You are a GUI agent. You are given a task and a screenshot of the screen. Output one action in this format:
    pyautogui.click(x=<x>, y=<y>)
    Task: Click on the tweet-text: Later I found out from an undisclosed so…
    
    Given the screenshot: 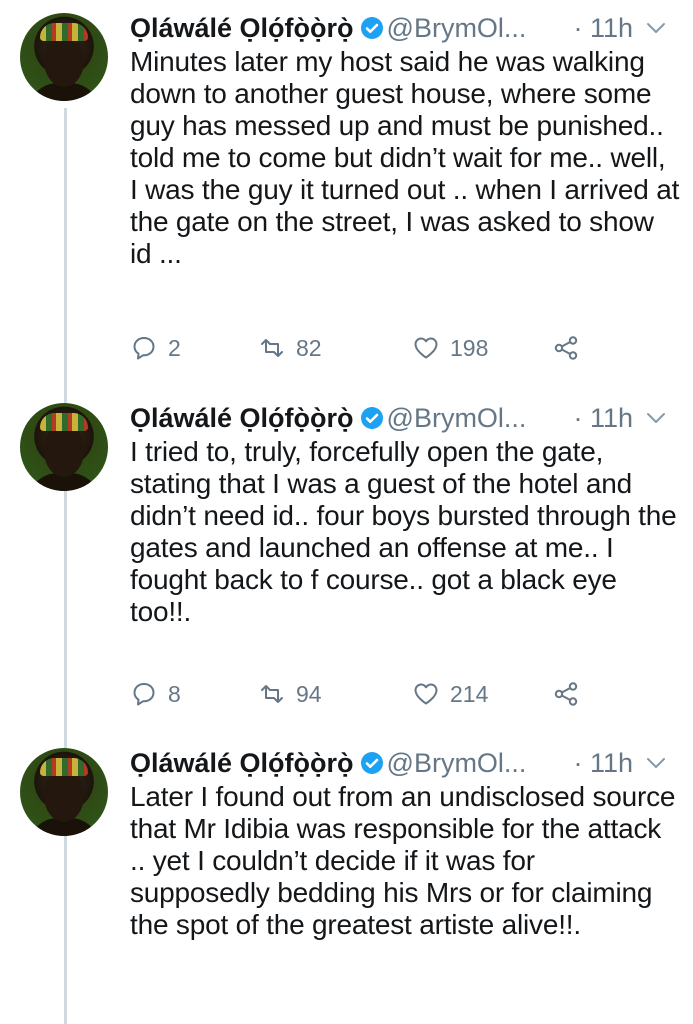 What is the action you would take?
    pyautogui.click(x=403, y=860)
    